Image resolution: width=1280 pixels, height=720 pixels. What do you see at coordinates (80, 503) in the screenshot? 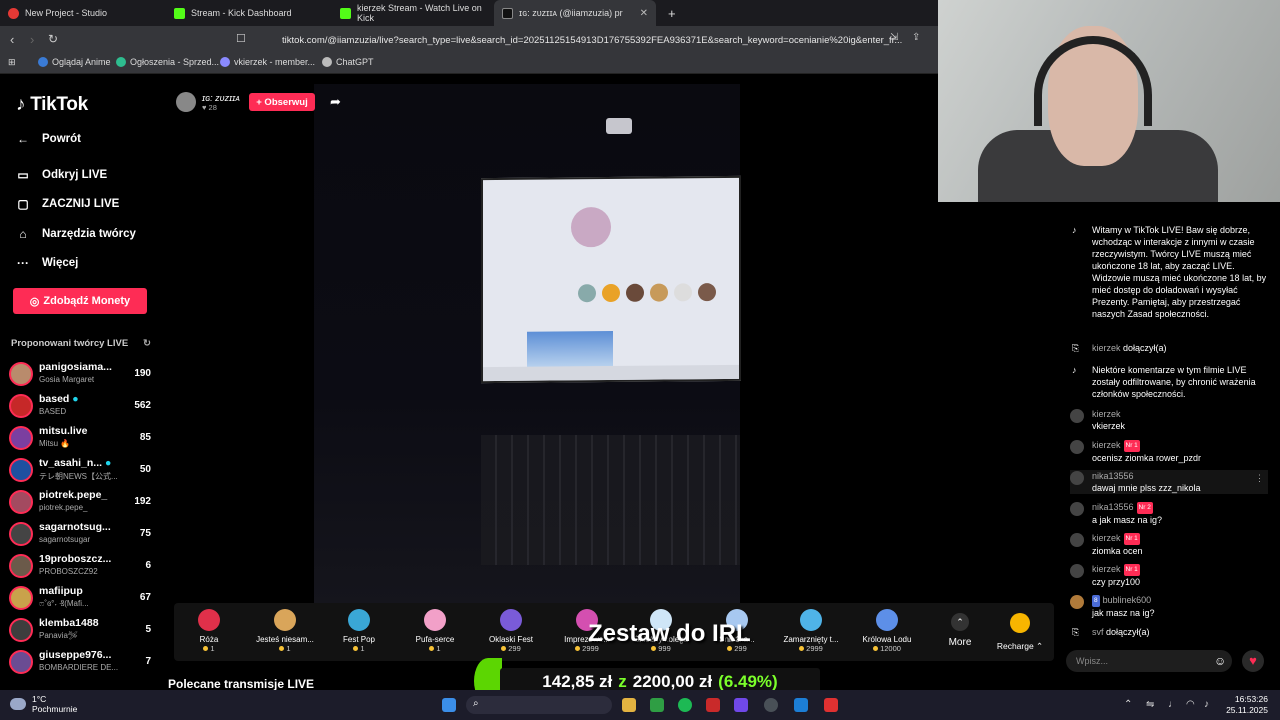
I see `suggested-creator: piotrek.pepe_ piotrek.pepe_ 192` at bounding box center [80, 503].